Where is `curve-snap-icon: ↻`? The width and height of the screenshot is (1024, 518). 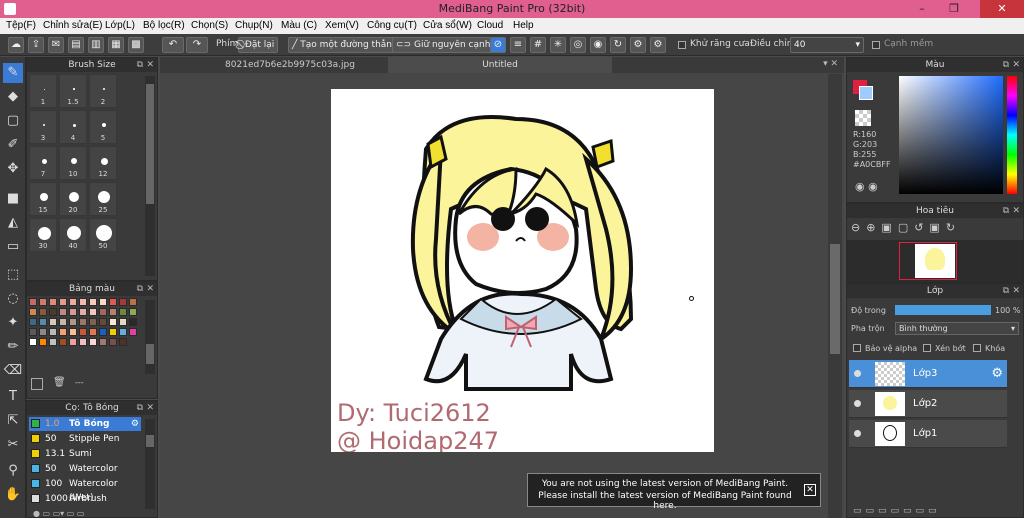
curve-snap-icon: ↻ is located at coordinates (618, 45).